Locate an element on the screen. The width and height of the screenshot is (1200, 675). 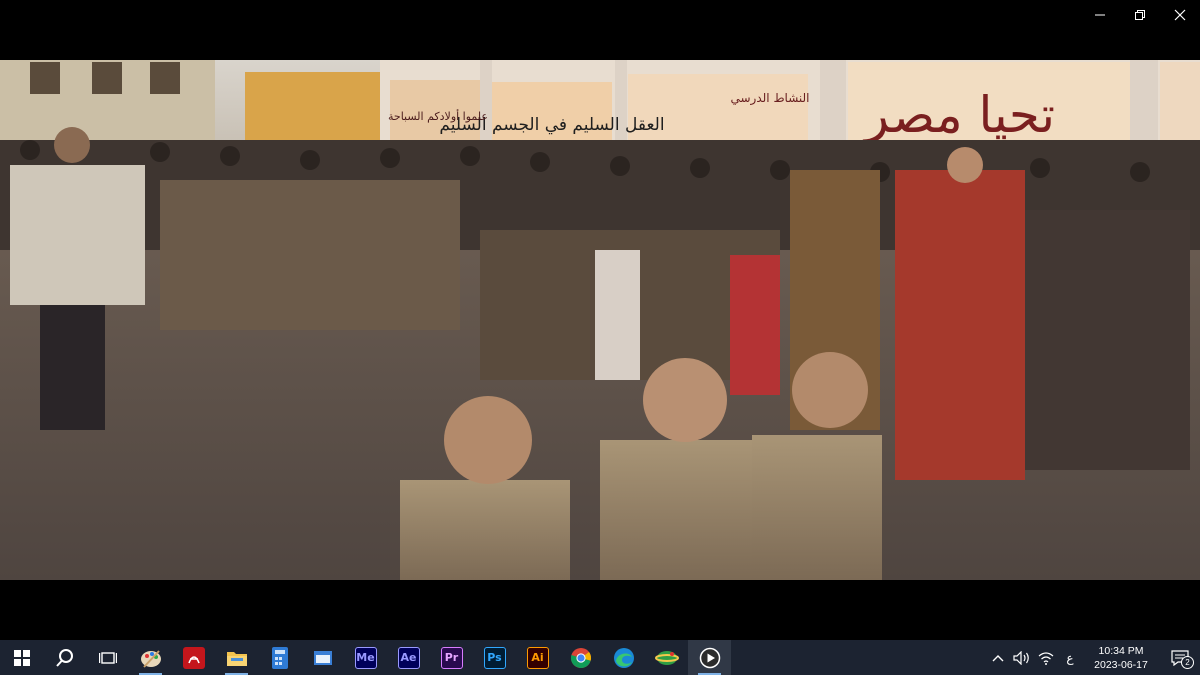
clock: 10:34 PM 2023-06-17 is located at coordinates (1121, 657).